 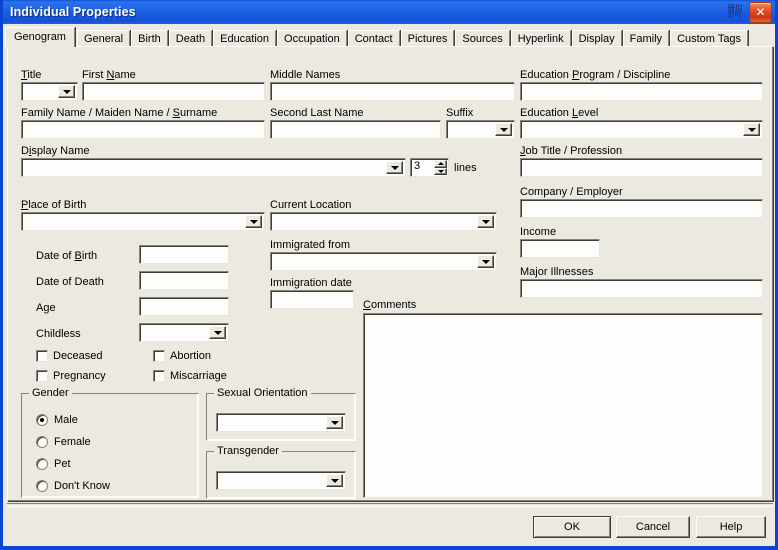 I want to click on gender-male-label: Male, so click(x=66, y=420).